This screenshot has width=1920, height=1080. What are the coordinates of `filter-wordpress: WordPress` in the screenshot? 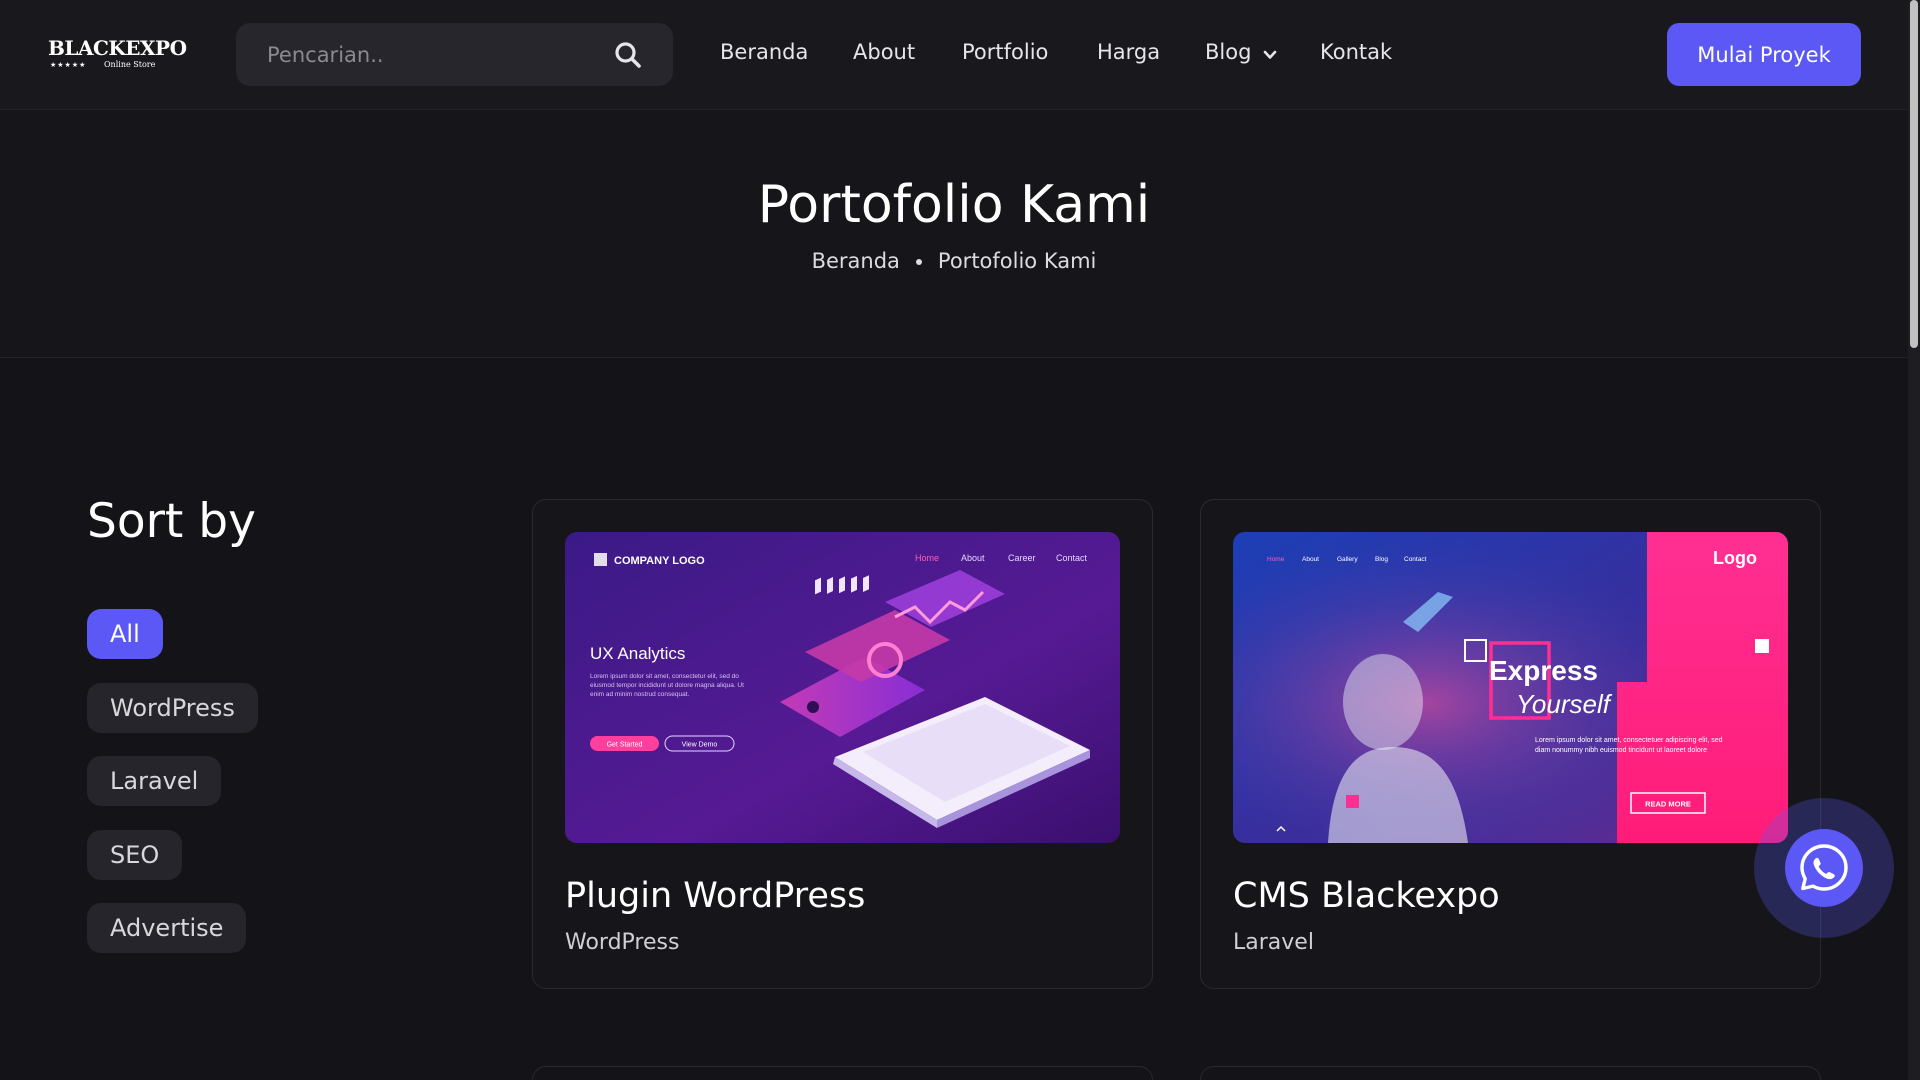 It's located at (172, 708).